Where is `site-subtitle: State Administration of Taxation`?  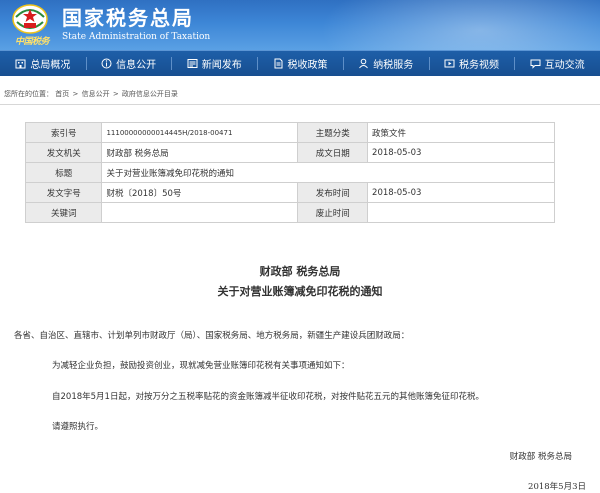 site-subtitle: State Administration of Taxation is located at coordinates (136, 37).